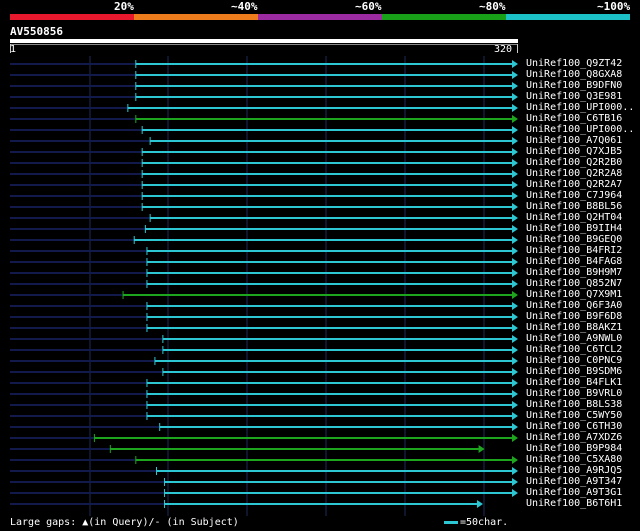 The height and width of the screenshot is (531, 640). Describe the element at coordinates (574, 206) in the screenshot. I see `hit-label: UniRef100_B8BL56` at that location.